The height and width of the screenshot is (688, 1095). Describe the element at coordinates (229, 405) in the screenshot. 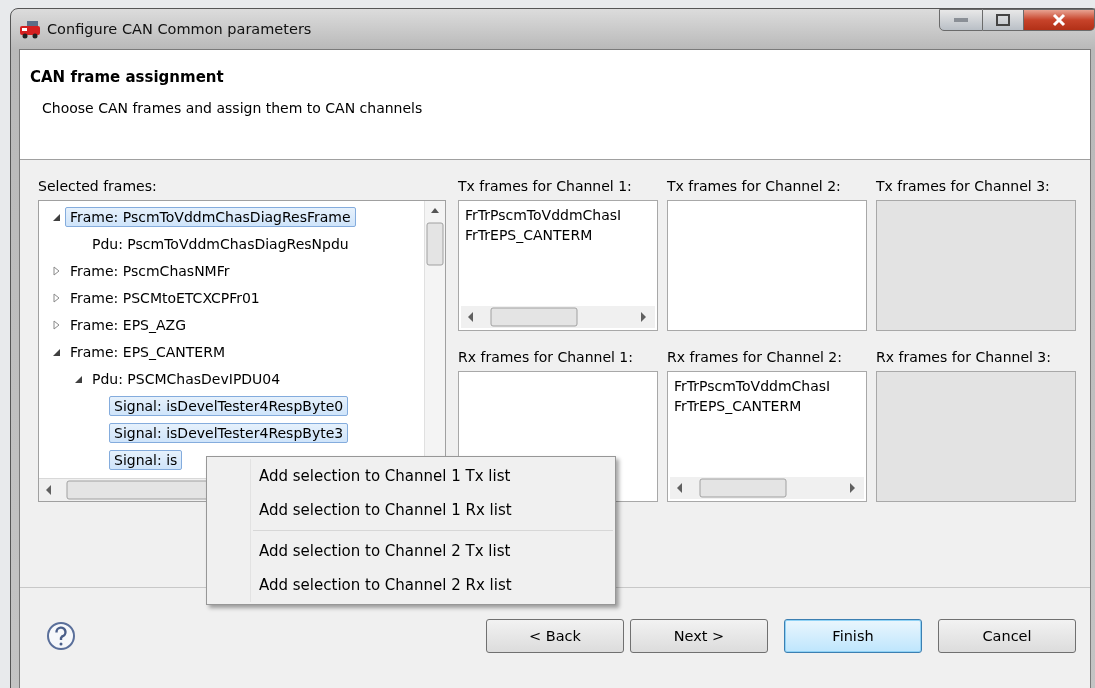

I see `tree-item: Signal: isDevelTester4RespByte0` at that location.